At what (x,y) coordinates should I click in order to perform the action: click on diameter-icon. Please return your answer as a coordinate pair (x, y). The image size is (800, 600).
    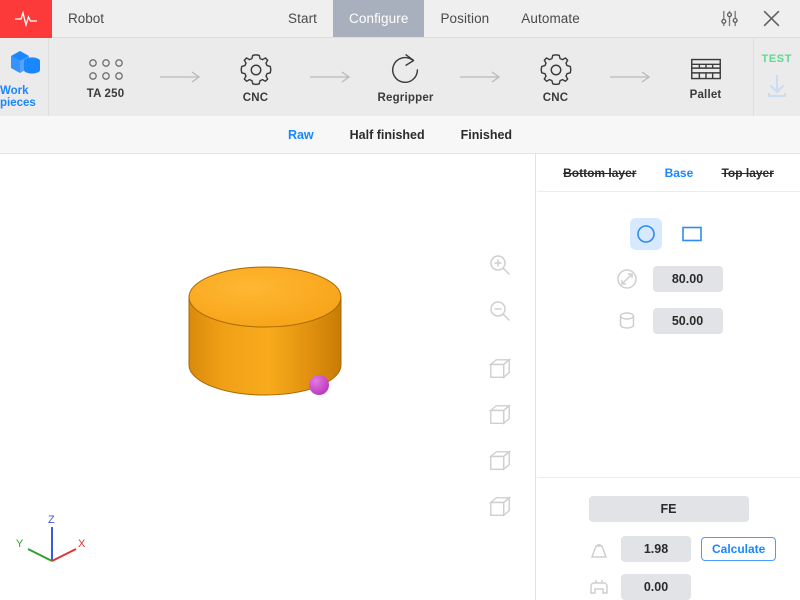
    Looking at the image, I should click on (626, 279).